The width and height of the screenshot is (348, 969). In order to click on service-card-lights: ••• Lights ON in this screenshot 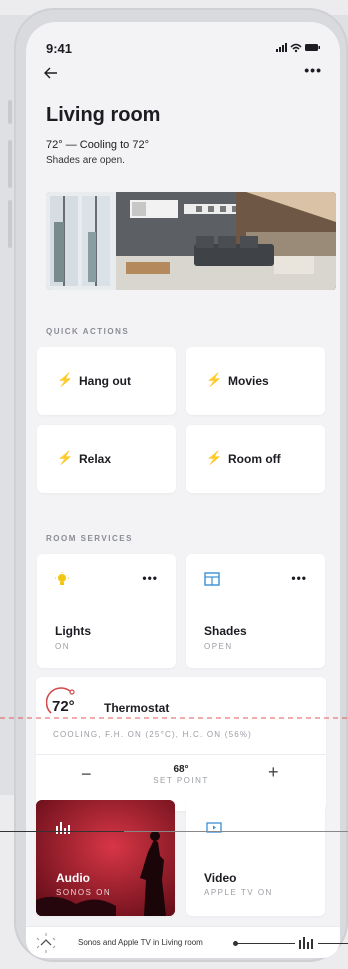, I will do `click(106, 611)`.